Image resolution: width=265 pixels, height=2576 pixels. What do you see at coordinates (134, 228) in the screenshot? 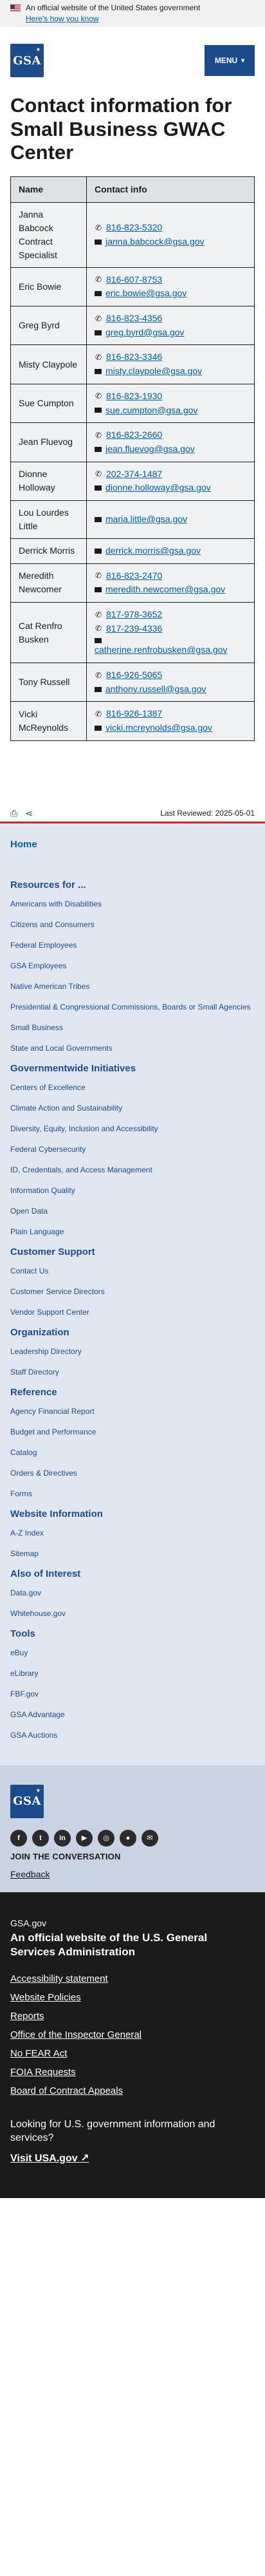
I see `phone-link: 816-823-5320` at bounding box center [134, 228].